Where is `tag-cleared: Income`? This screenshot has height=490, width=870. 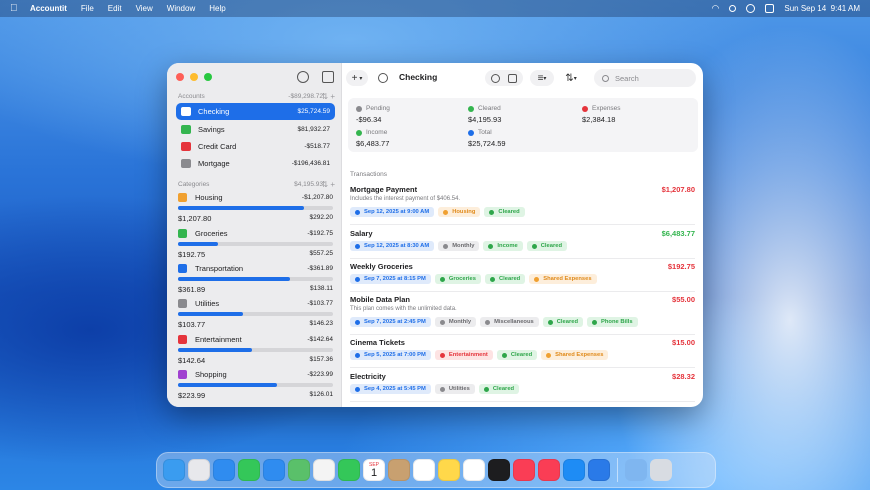 tag-cleared: Income is located at coordinates (503, 246).